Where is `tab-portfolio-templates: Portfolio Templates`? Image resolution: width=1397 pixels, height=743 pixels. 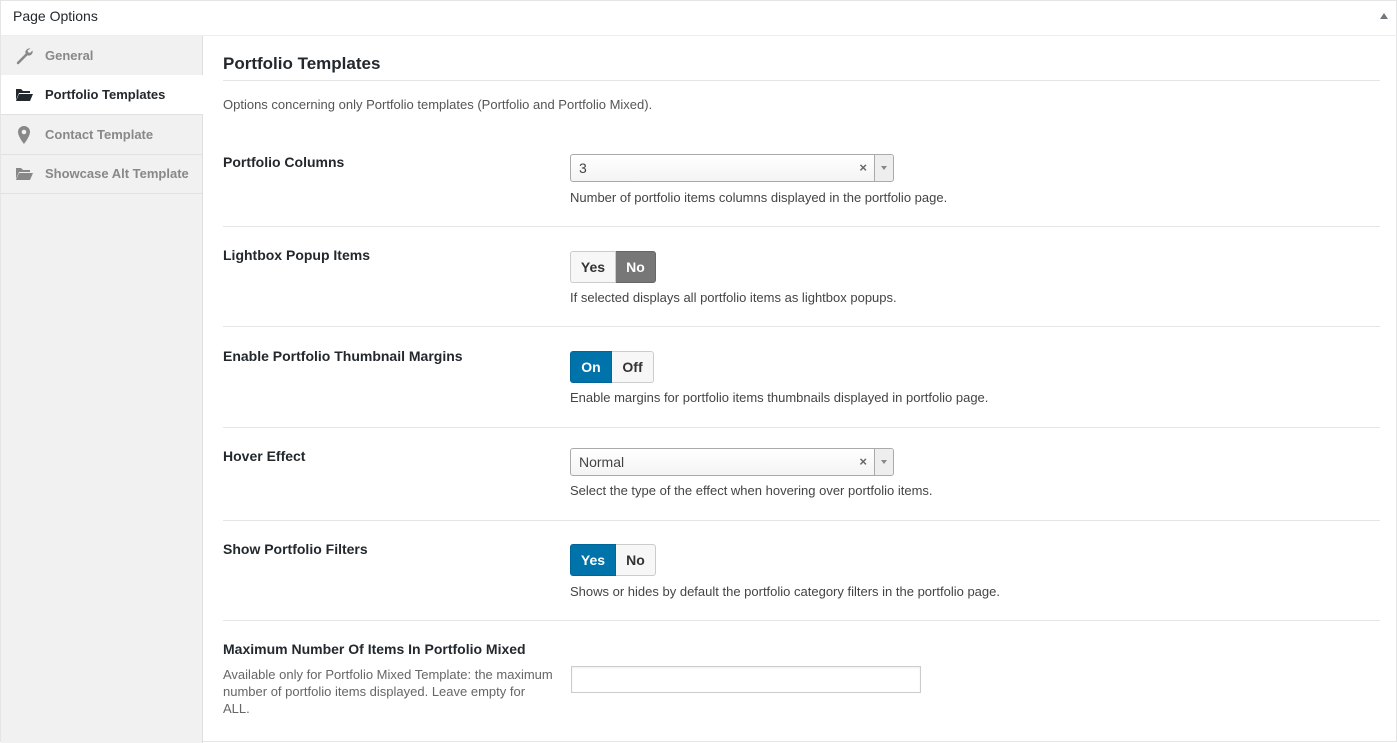
tab-portfolio-templates: Portfolio Templates is located at coordinates (102, 95).